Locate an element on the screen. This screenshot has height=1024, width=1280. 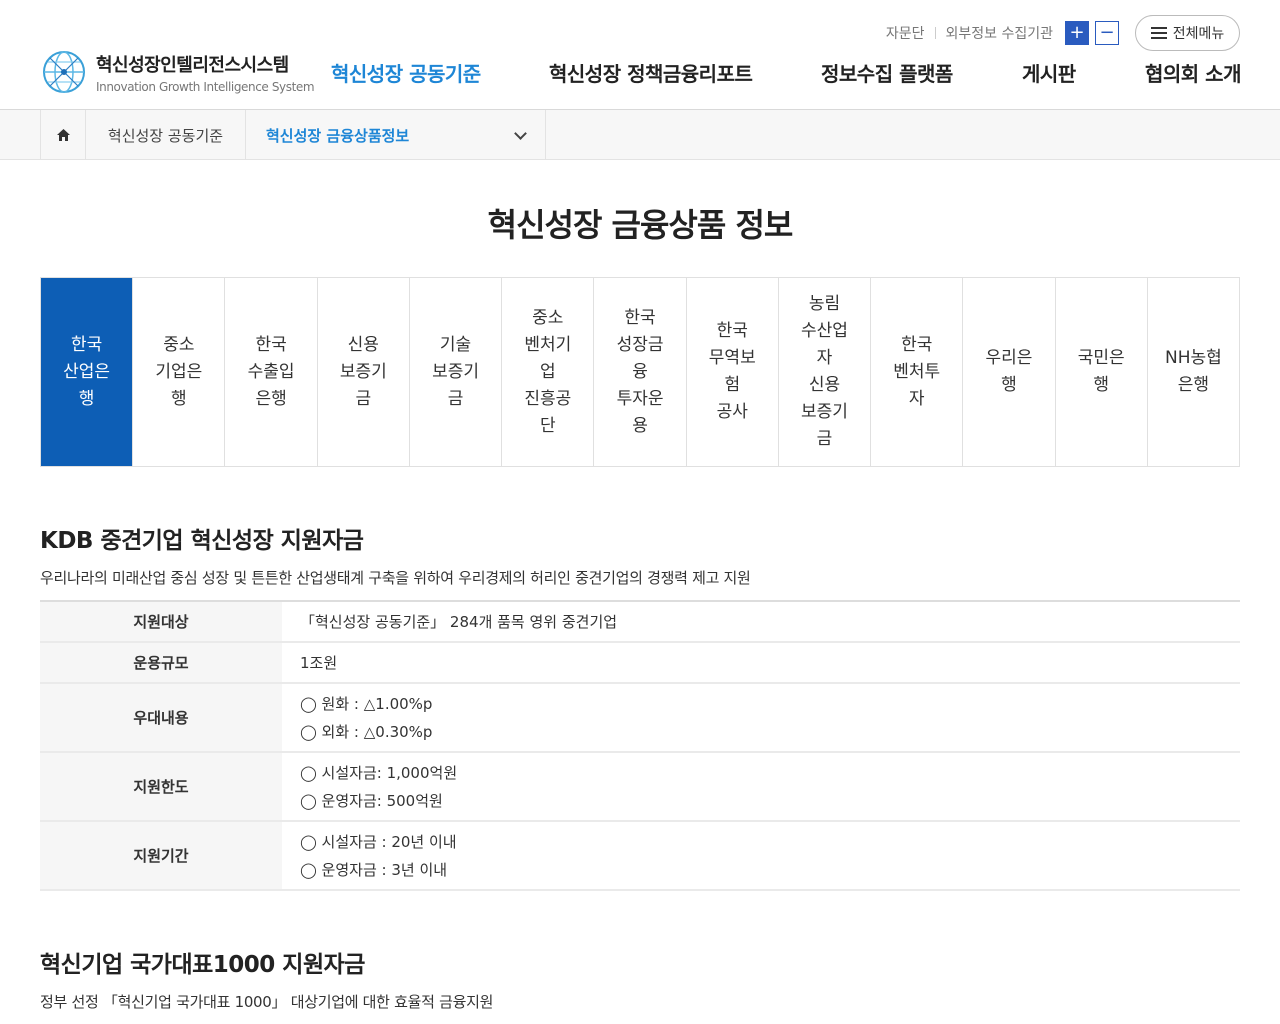
tab-kibo: 기술 보증기 금 is located at coordinates (456, 372).